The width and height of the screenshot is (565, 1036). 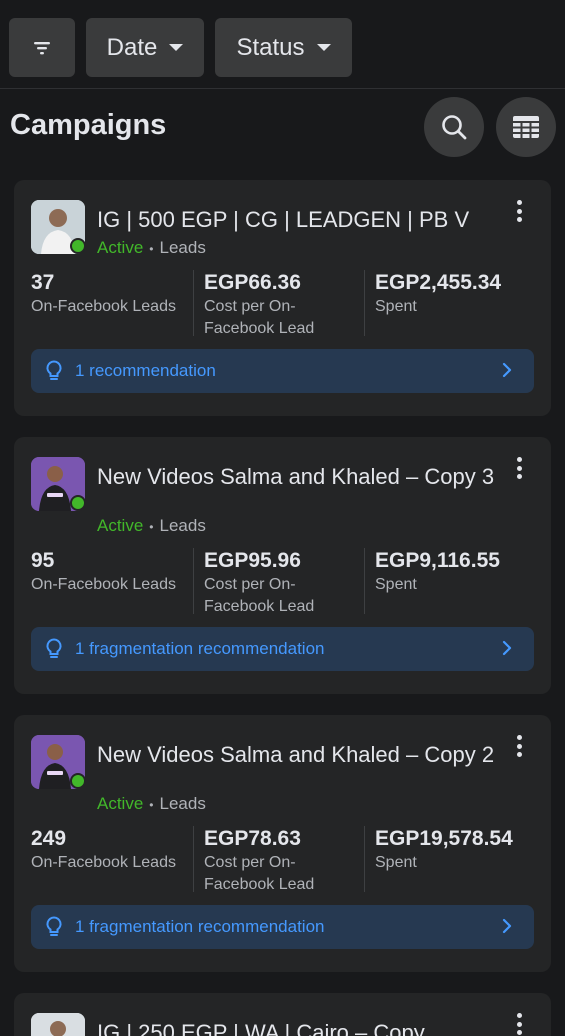 What do you see at coordinates (283, 219) in the screenshot?
I see `campaign-name: IG | 500 EGP | CG | LEADGEN | PB V` at bounding box center [283, 219].